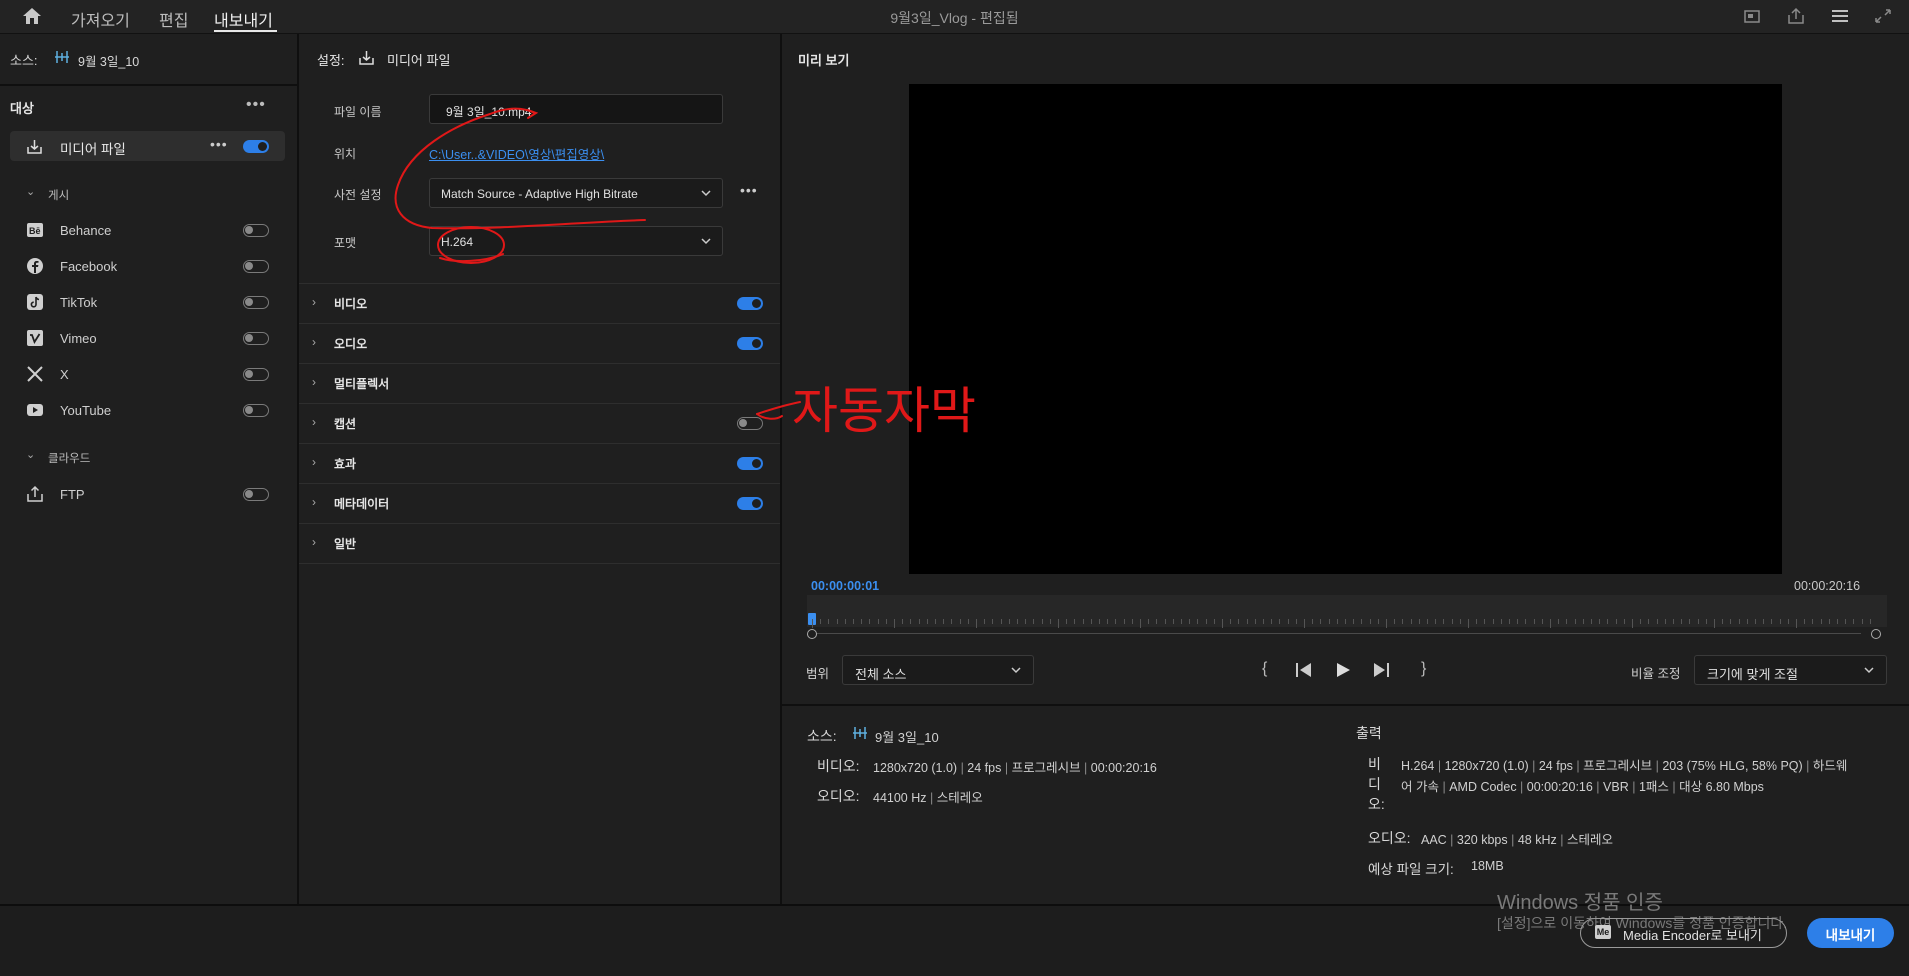 This screenshot has width=1909, height=976. I want to click on workspace-menu-icon, so click(1840, 16).